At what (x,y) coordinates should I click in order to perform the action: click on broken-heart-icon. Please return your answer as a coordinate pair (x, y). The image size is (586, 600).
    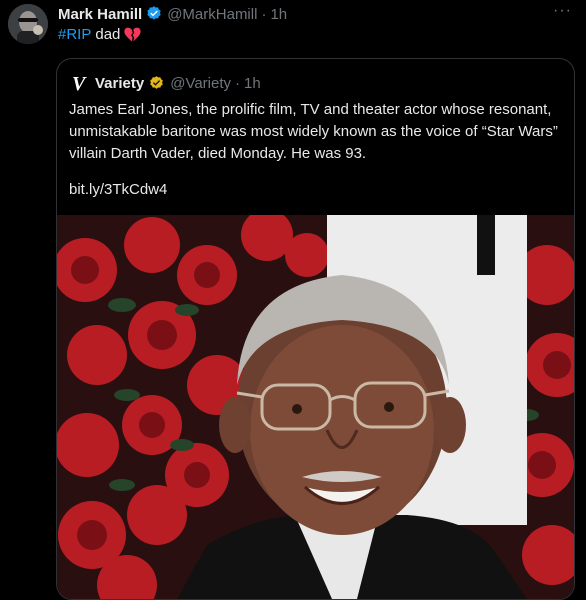
    Looking at the image, I should click on (133, 34).